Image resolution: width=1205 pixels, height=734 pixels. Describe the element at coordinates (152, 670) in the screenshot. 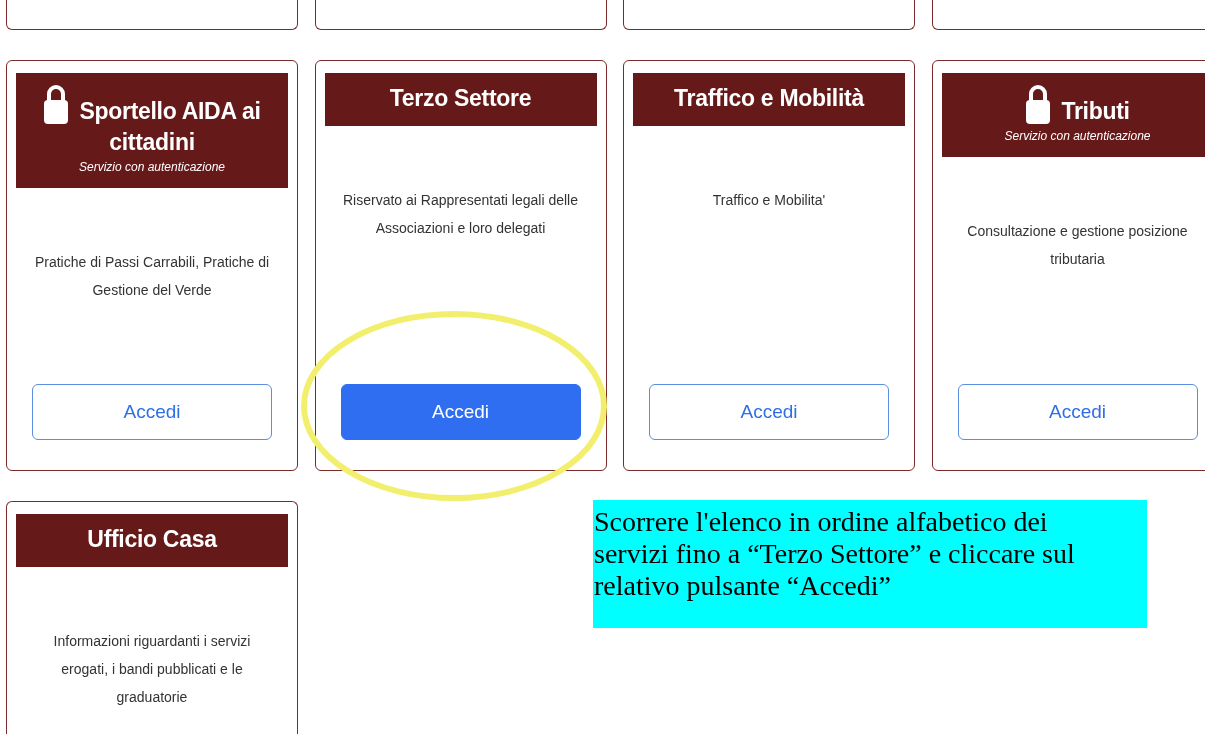

I see `card-description: Informazioni riguardanti i servizi erogati, i bandi pubblicati e le graduatorie` at that location.